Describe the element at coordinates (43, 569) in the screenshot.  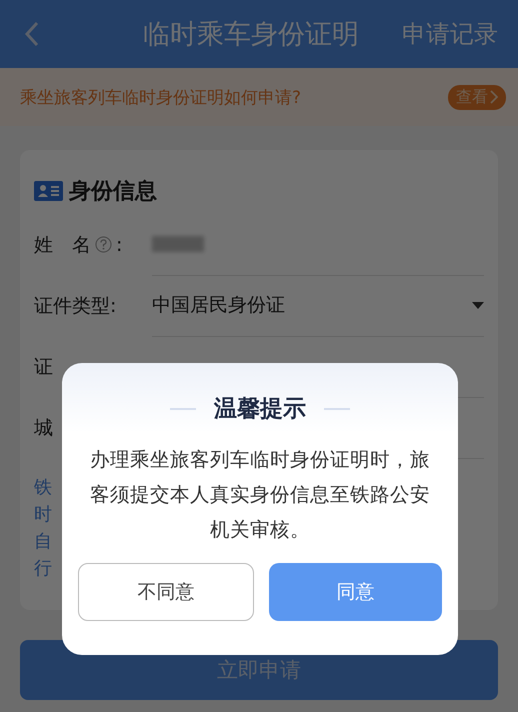
I see `notice-fragment: 行` at that location.